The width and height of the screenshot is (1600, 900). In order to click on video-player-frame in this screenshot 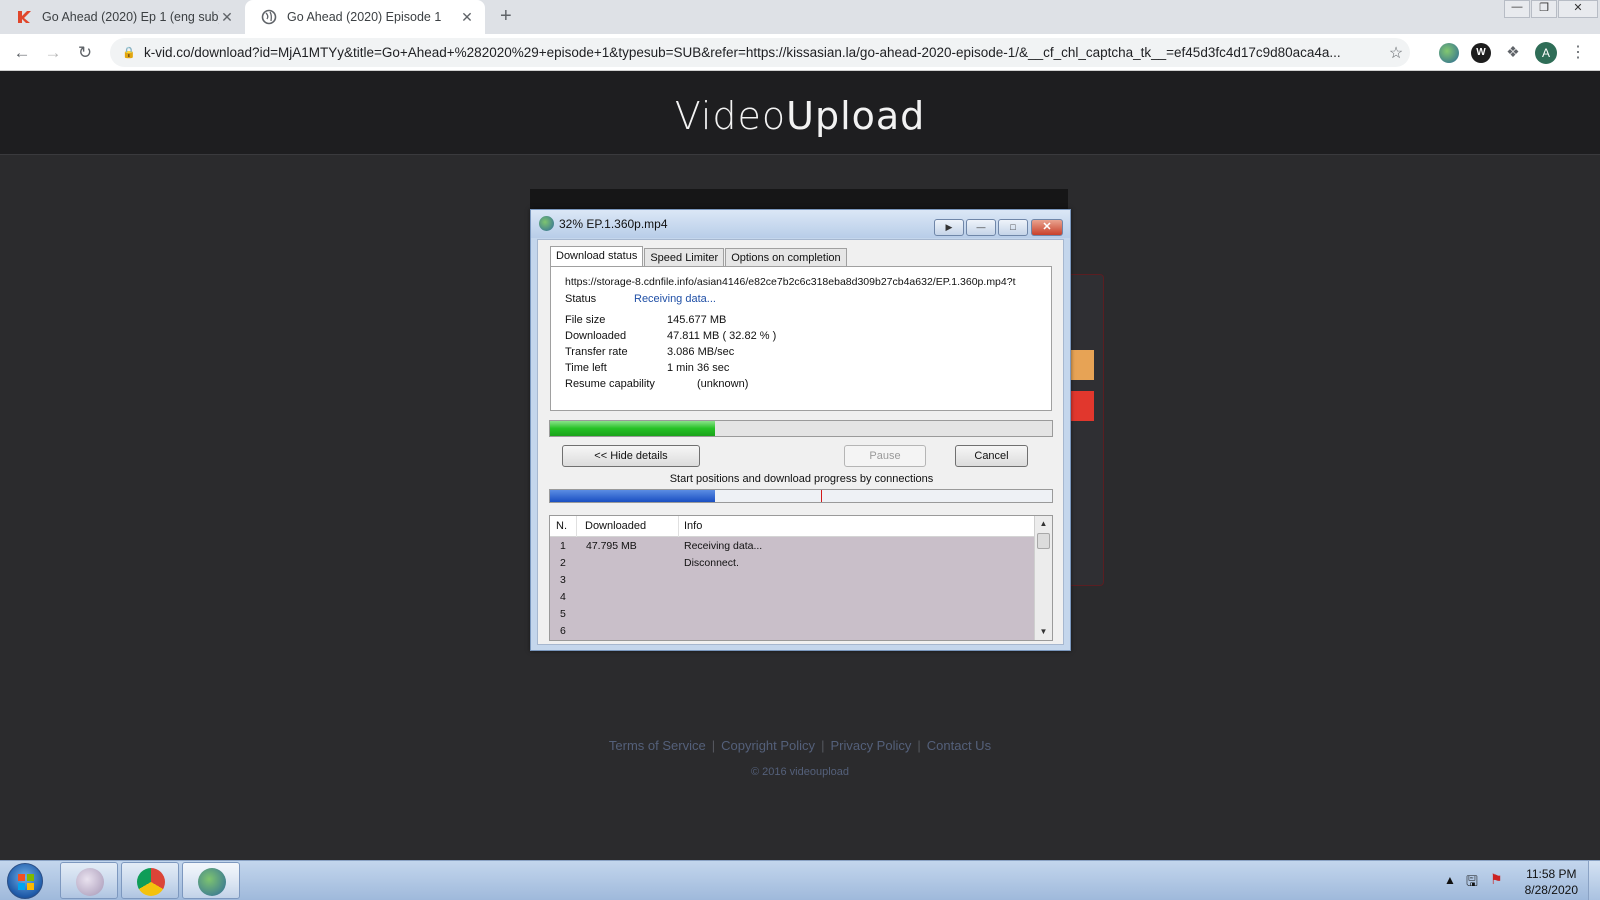, I will do `click(799, 200)`.